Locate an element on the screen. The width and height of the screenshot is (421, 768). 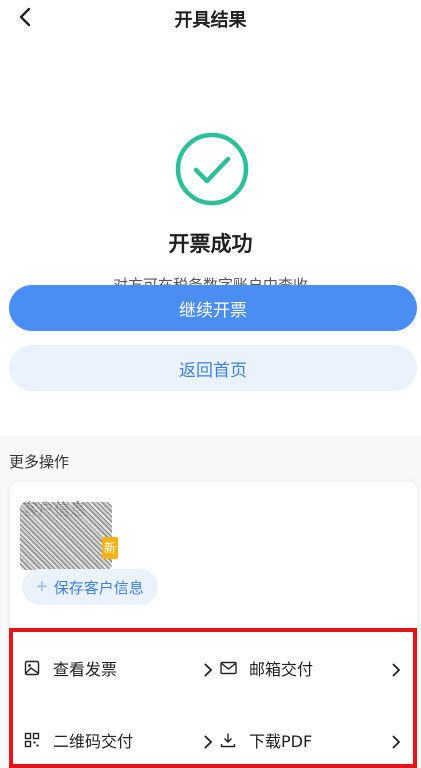
download-icon is located at coordinates (228, 740).